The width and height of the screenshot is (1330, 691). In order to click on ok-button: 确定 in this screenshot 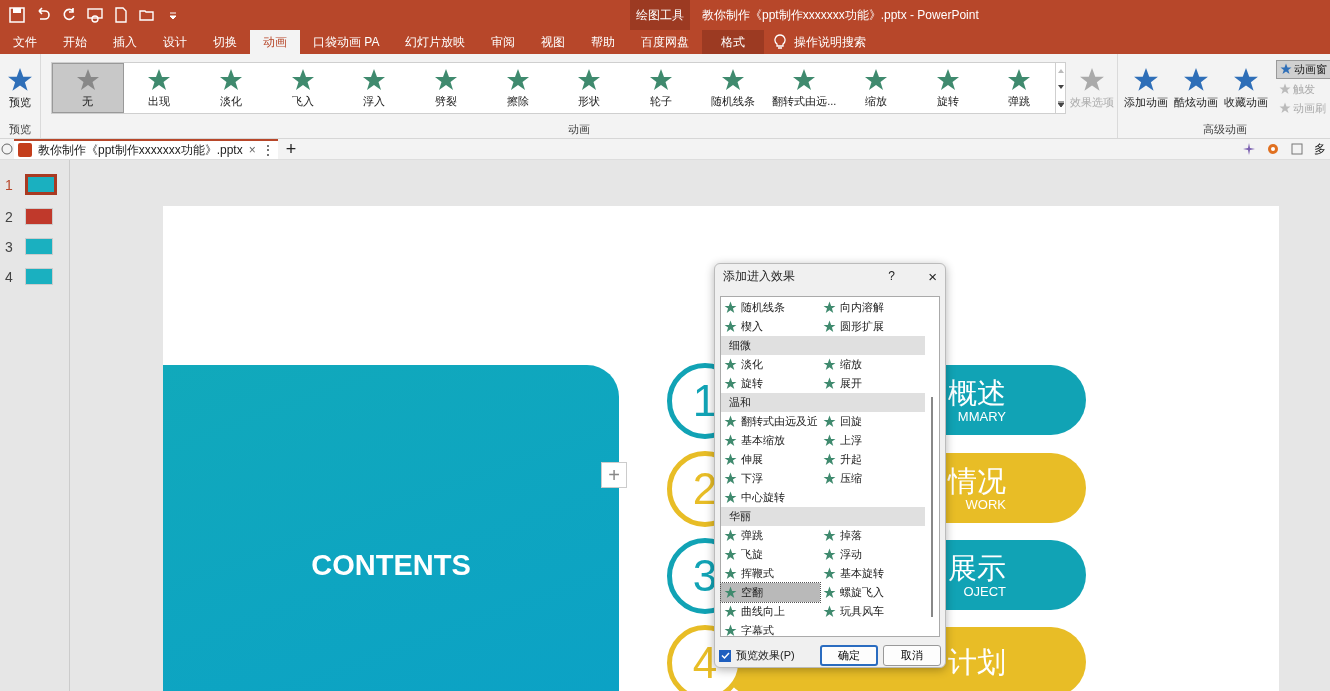, I will do `click(849, 655)`.